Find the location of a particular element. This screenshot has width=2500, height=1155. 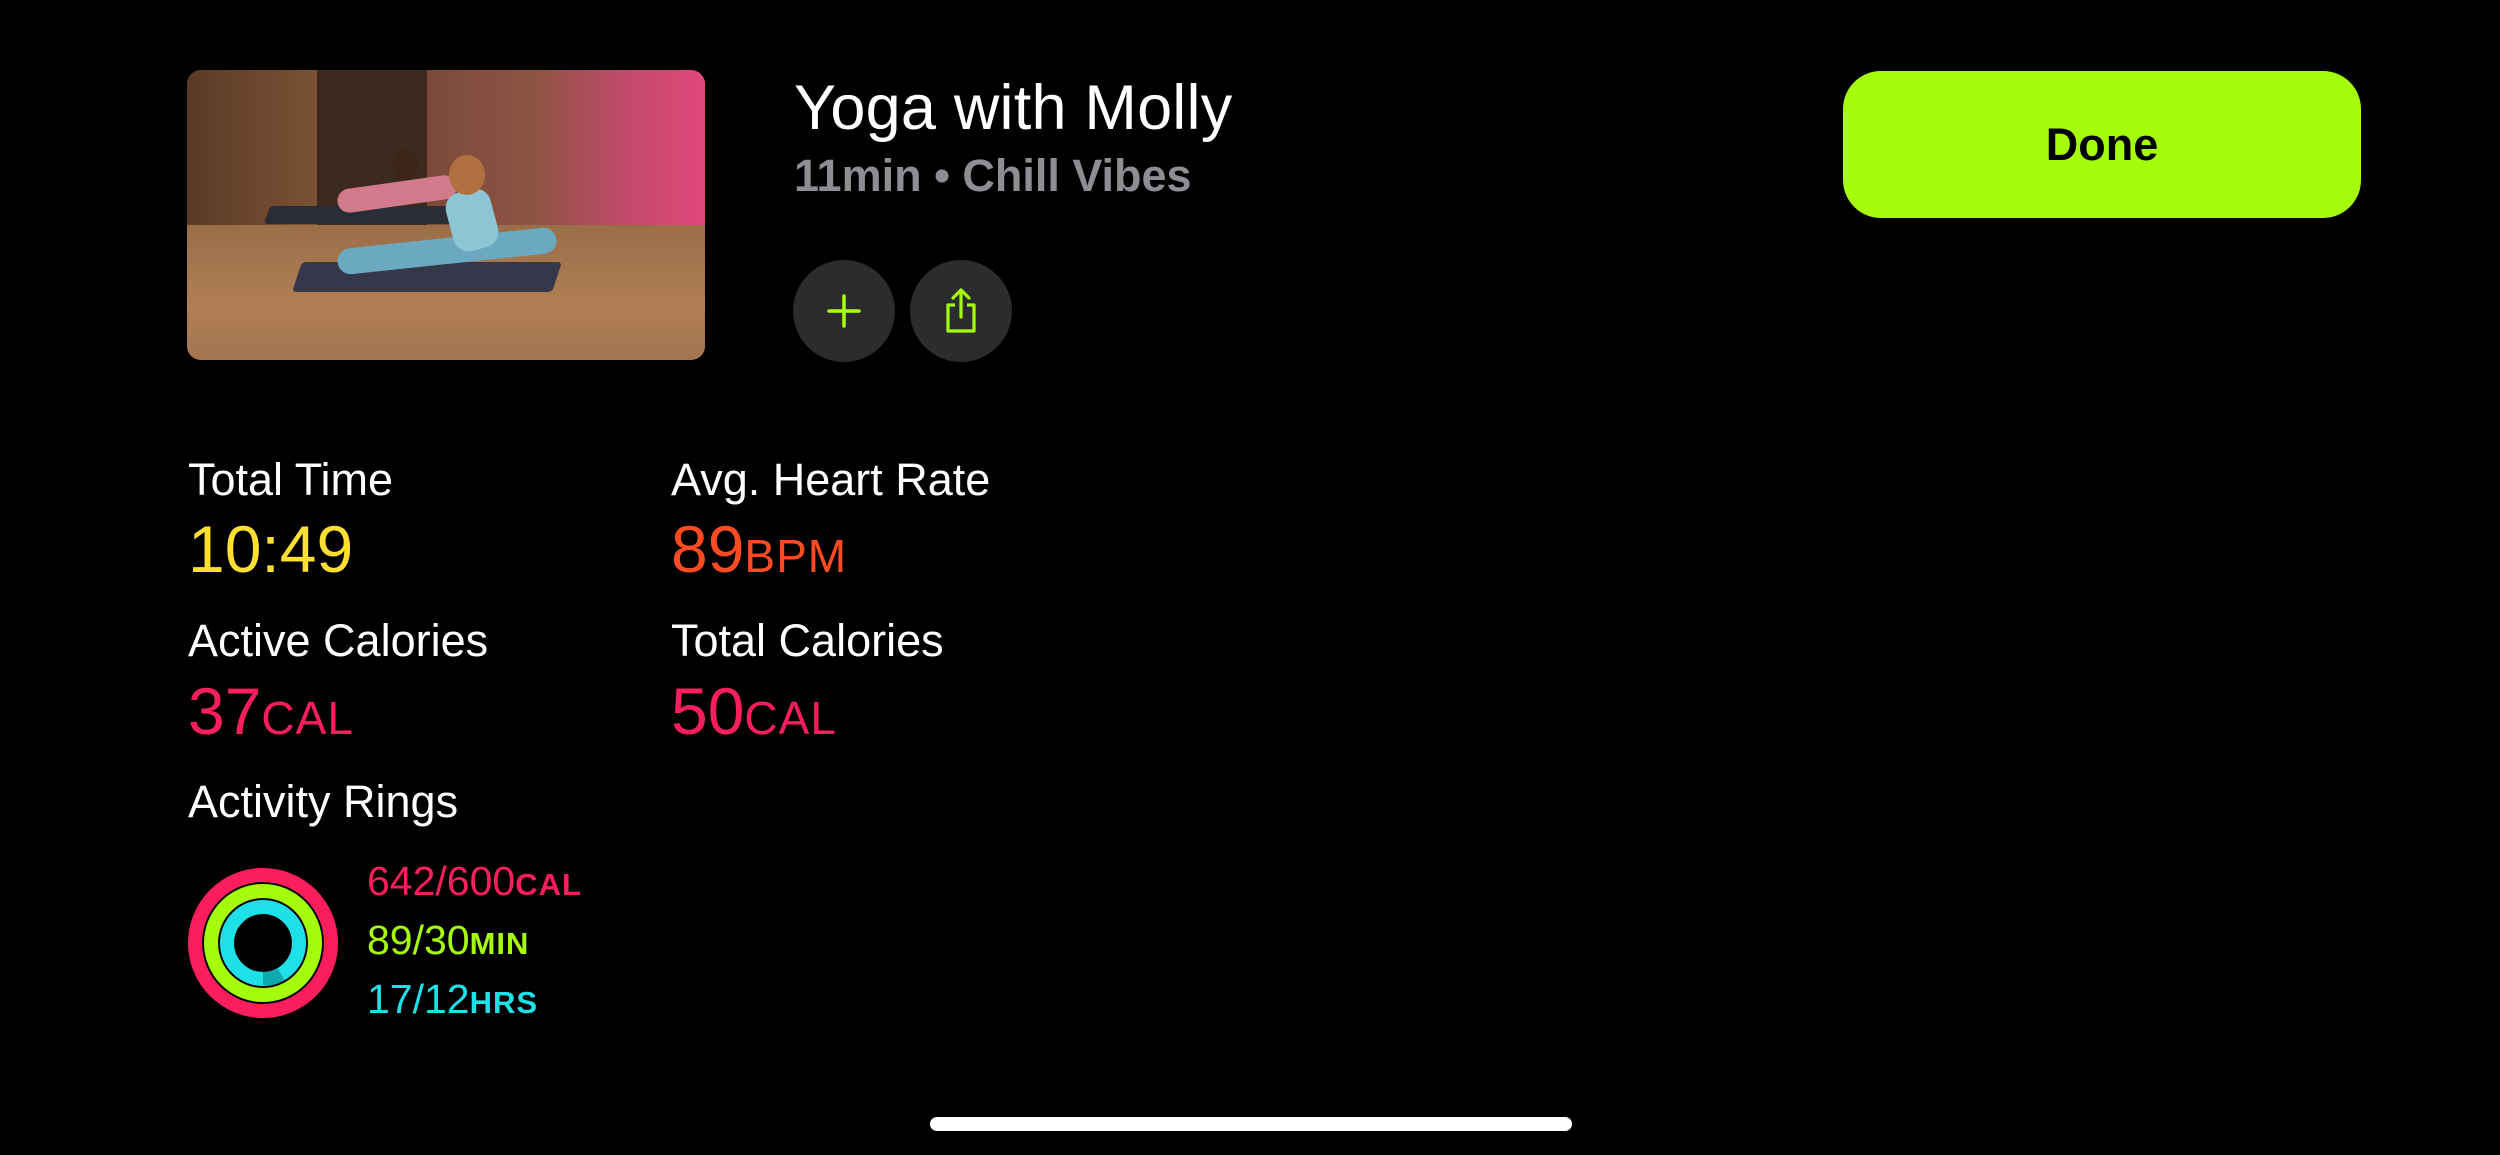

exercise-ring-text: 89/30MIN is located at coordinates (448, 940).